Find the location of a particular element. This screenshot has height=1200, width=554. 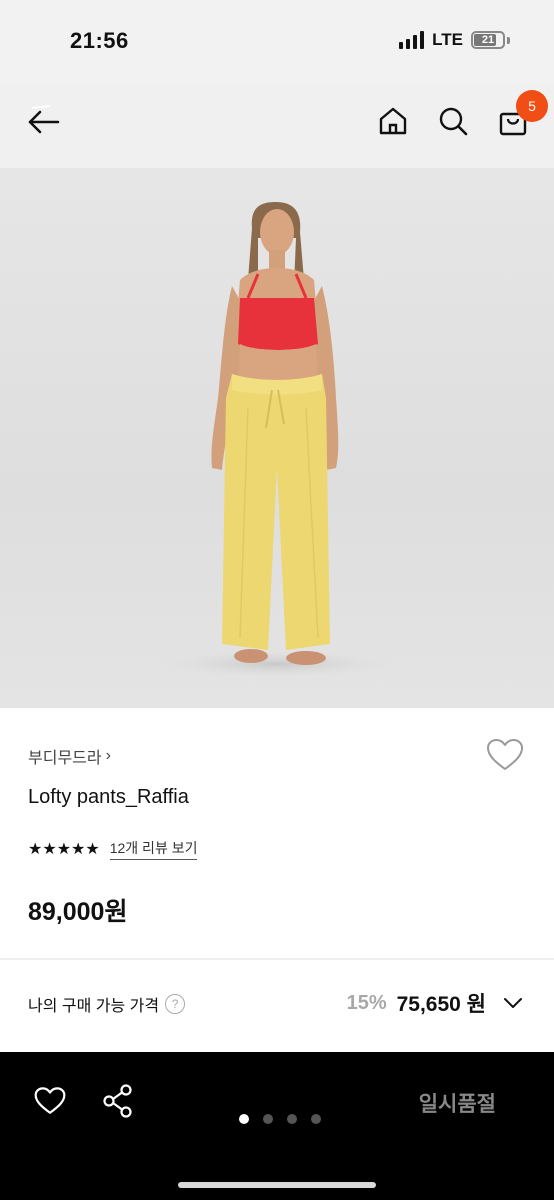

reviews-link: 12개 리뷰 보기 is located at coordinates (153, 849).